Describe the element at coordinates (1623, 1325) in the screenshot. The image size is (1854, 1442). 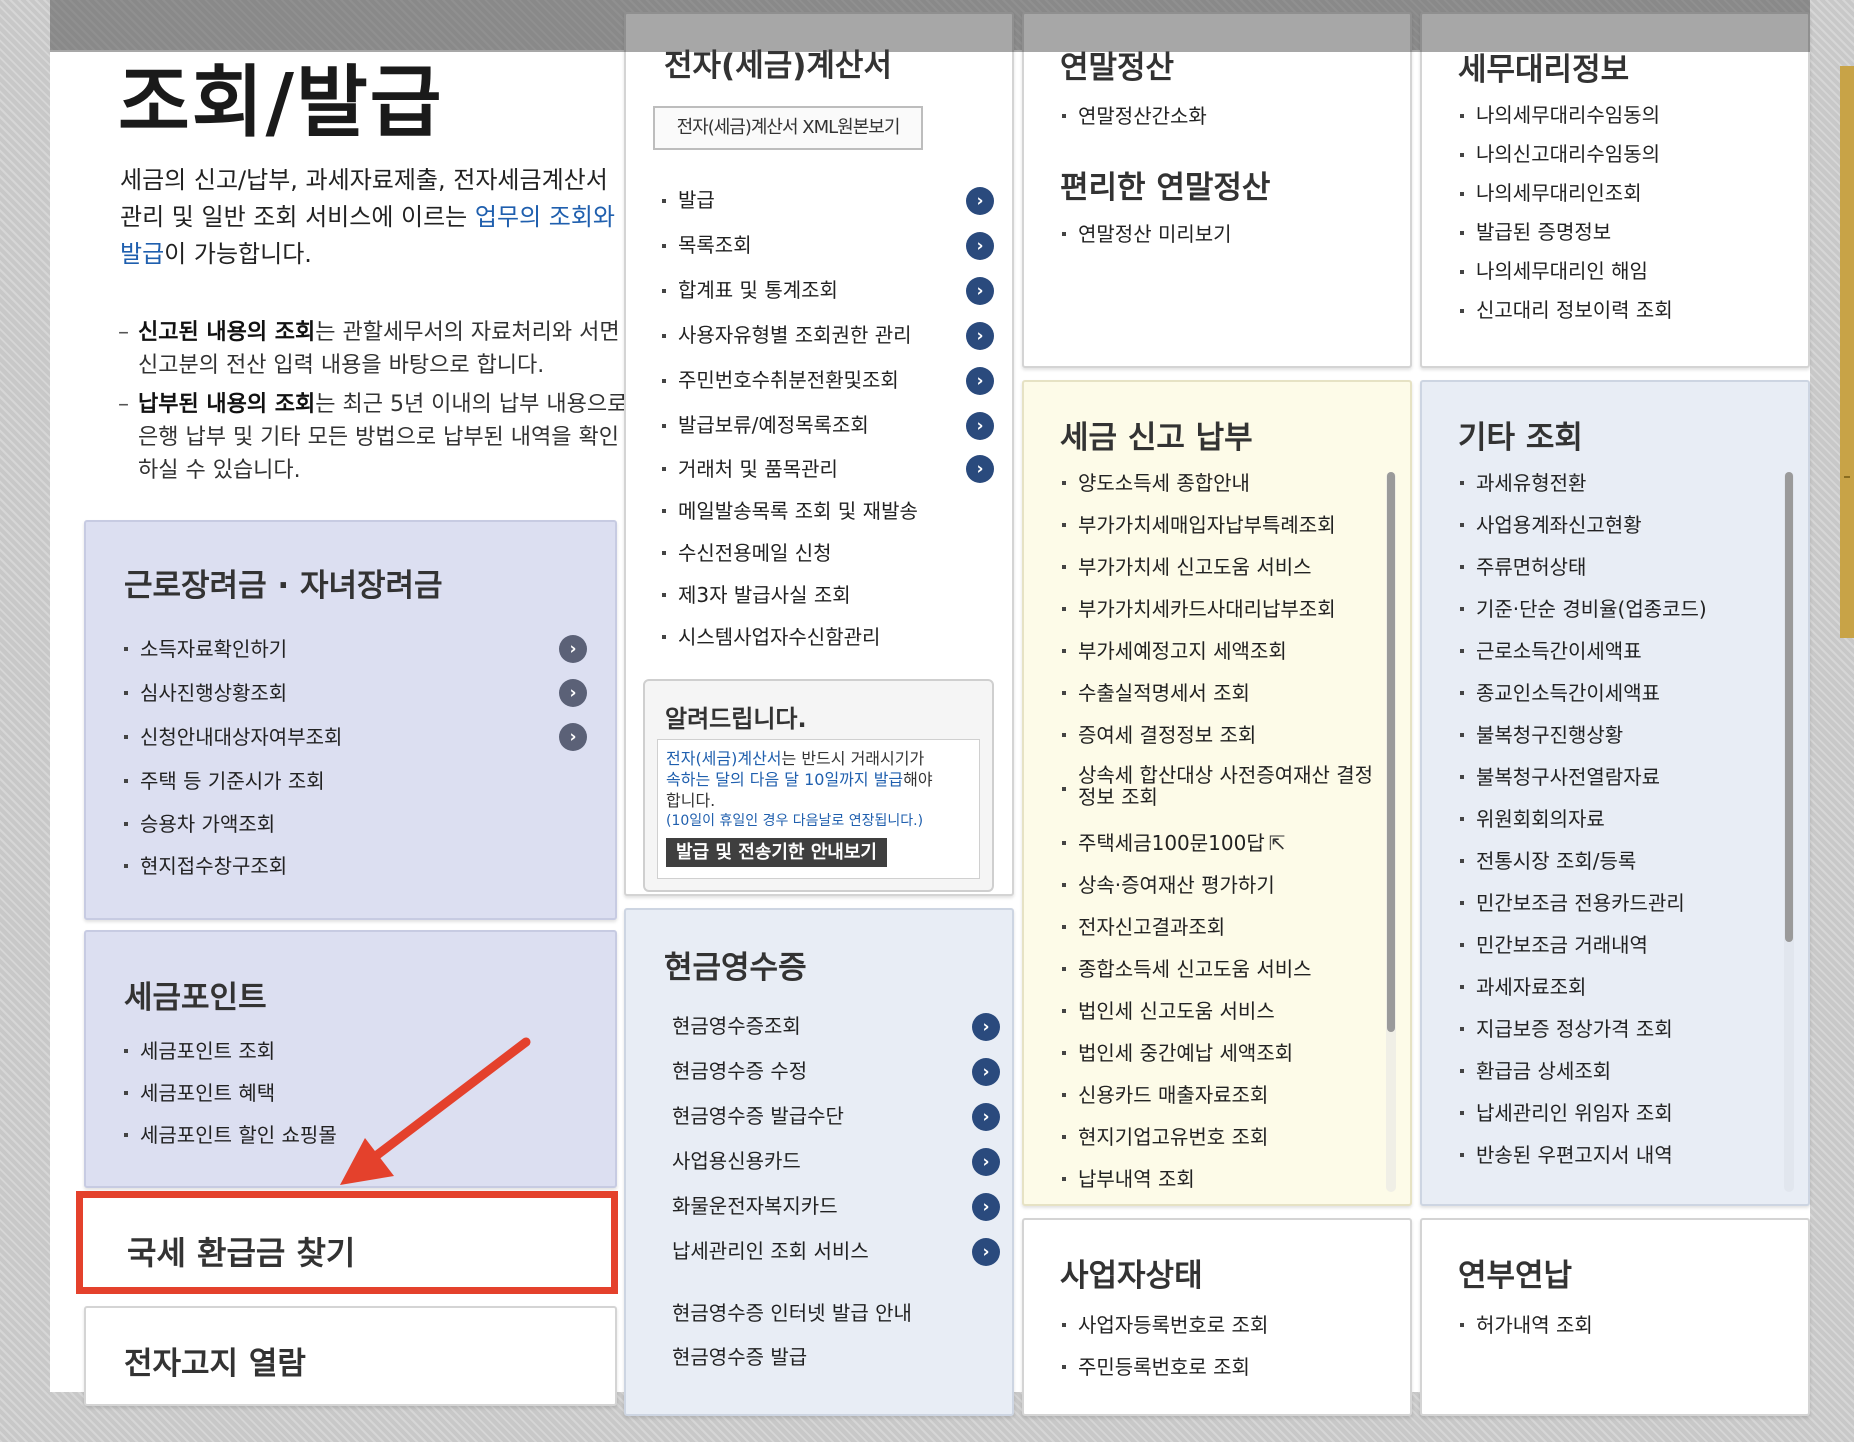
I see `list-item: 허가내역 조회` at that location.